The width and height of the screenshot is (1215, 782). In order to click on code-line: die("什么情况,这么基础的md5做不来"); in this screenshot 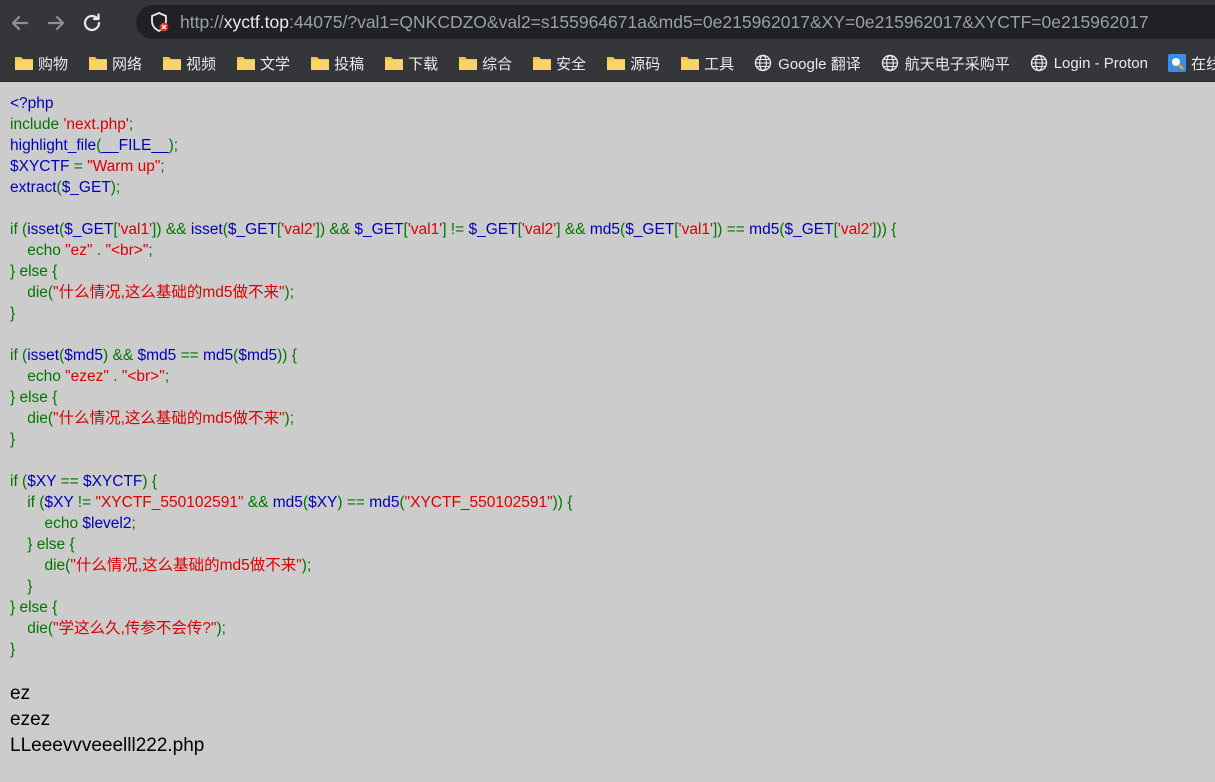, I will do `click(453, 418)`.